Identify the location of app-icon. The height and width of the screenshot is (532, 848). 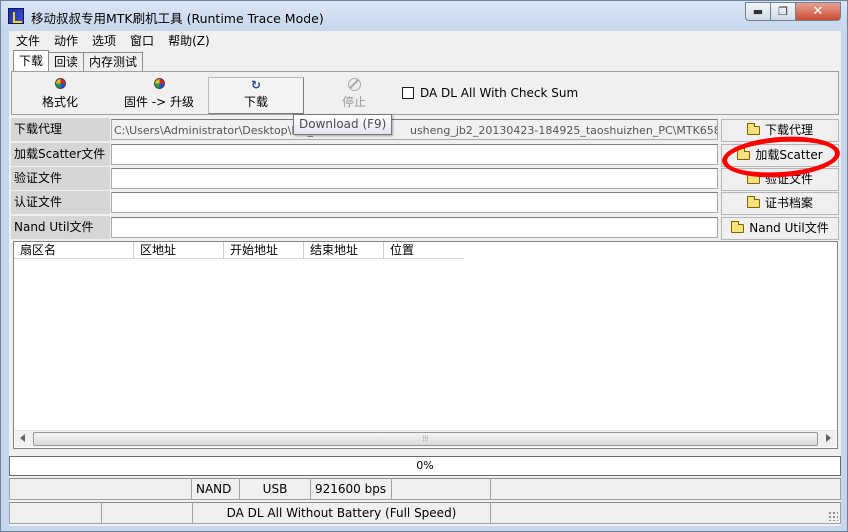
(16, 16).